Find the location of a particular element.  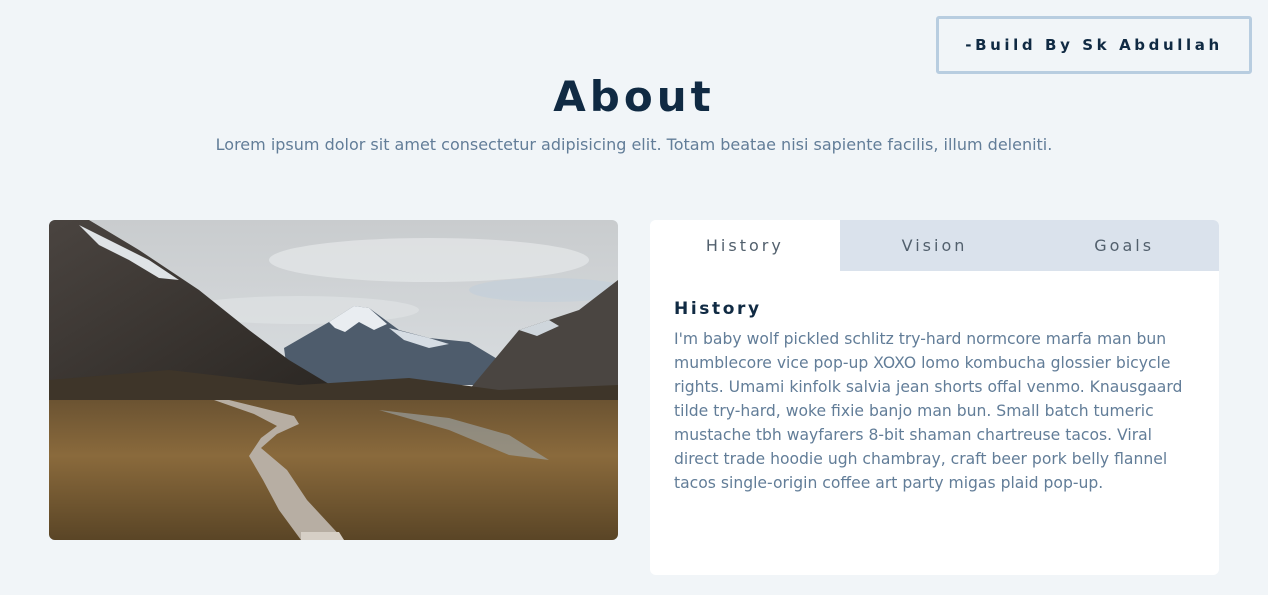

tab-goals-label: Goals is located at coordinates (1124, 245).